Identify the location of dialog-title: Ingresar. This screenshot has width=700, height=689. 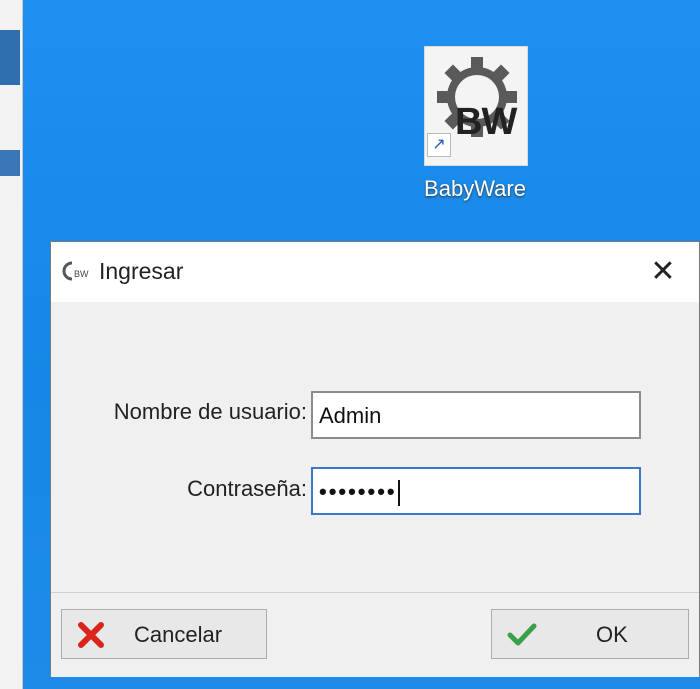
(141, 271).